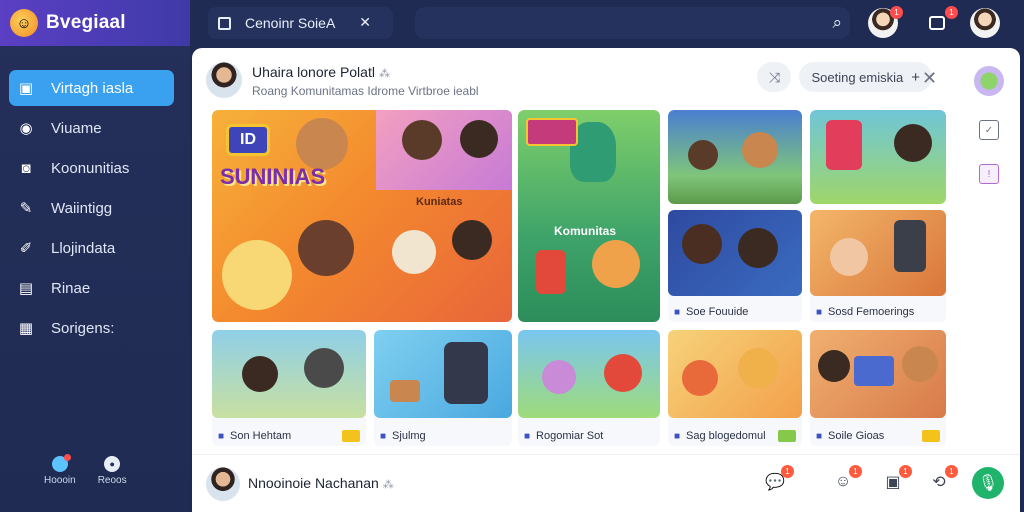 This screenshot has width=1024, height=512. Describe the element at coordinates (112, 464) in the screenshot. I see `info-icon: ●` at that location.